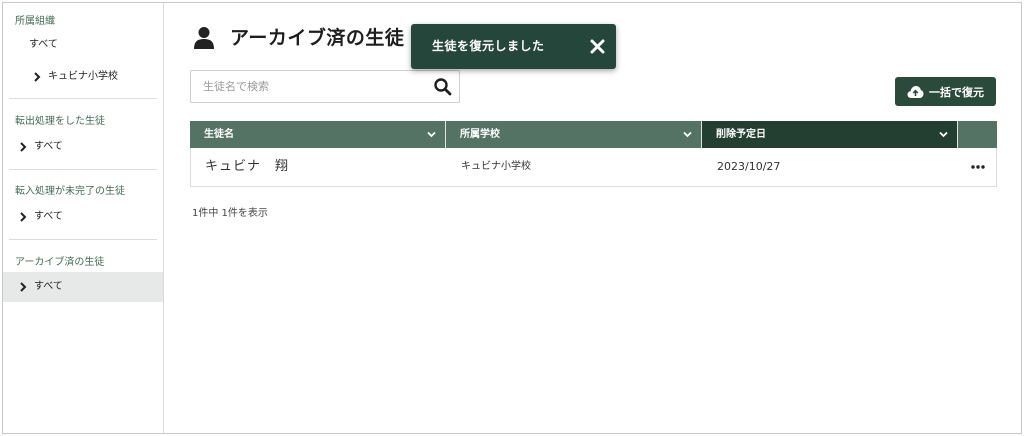 Image resolution: width=1024 pixels, height=436 pixels. I want to click on search-input, so click(309, 86).